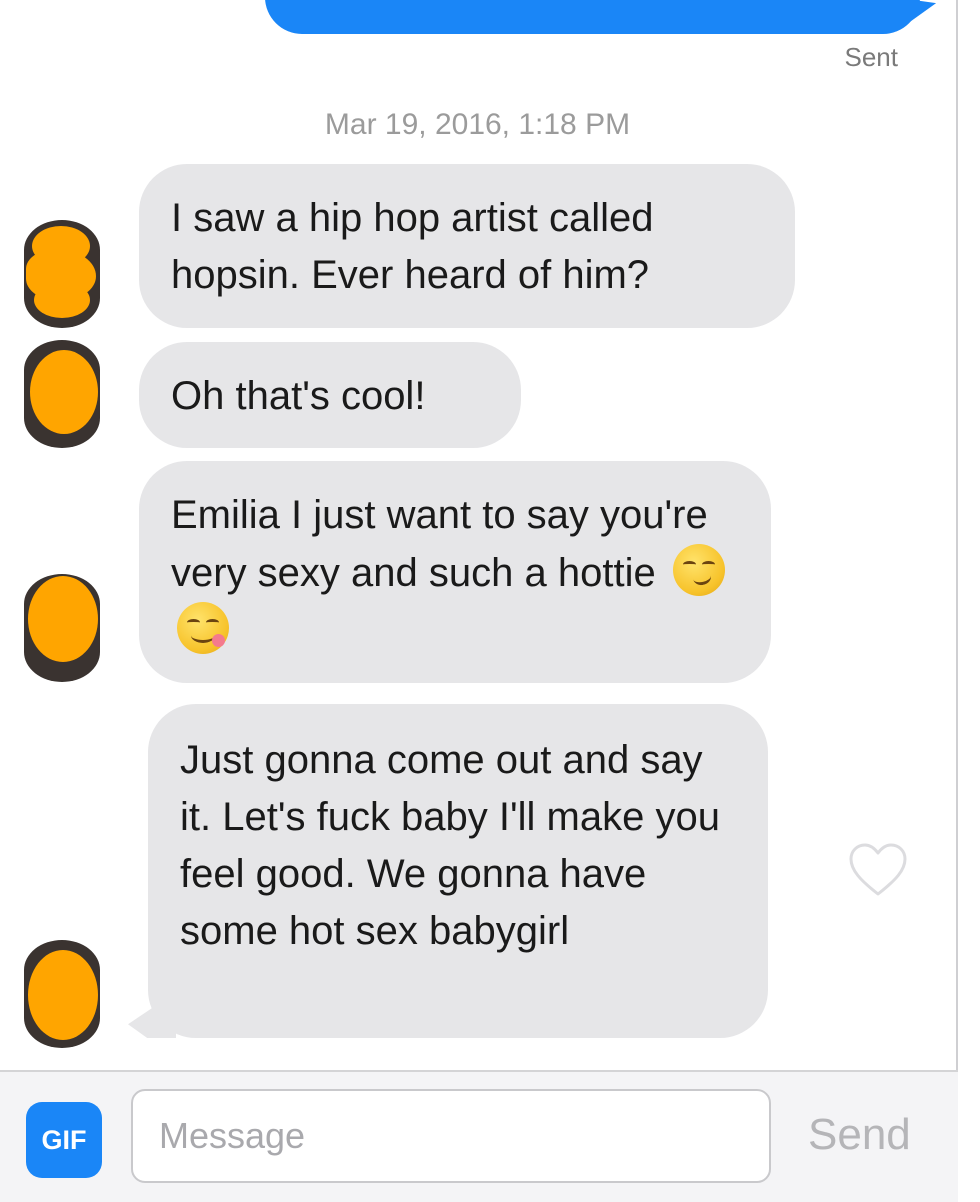  Describe the element at coordinates (451, 1136) in the screenshot. I see `message-input` at that location.